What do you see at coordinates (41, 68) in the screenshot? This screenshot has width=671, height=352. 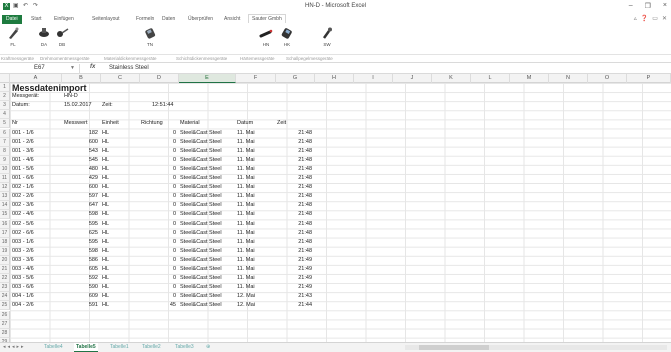 I see `name-box: E67 ▼` at bounding box center [41, 68].